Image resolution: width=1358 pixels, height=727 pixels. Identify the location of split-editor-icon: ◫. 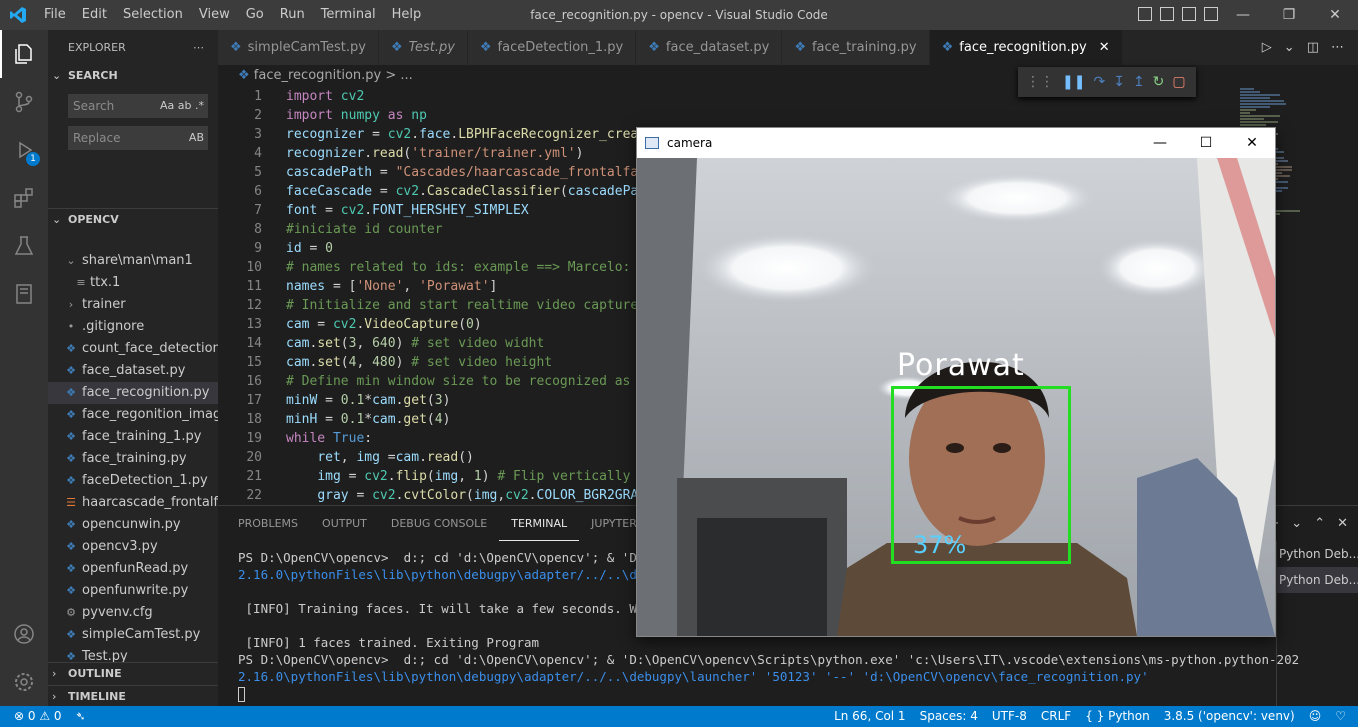
(1313, 47).